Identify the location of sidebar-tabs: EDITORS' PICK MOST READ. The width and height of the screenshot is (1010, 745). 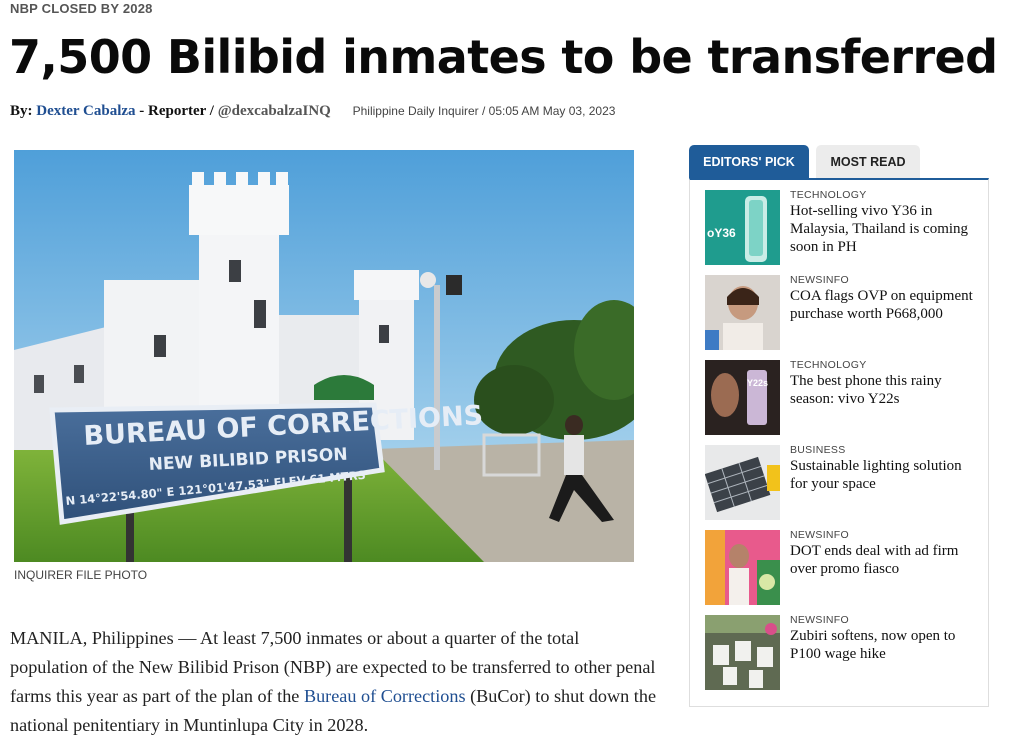
(804, 161).